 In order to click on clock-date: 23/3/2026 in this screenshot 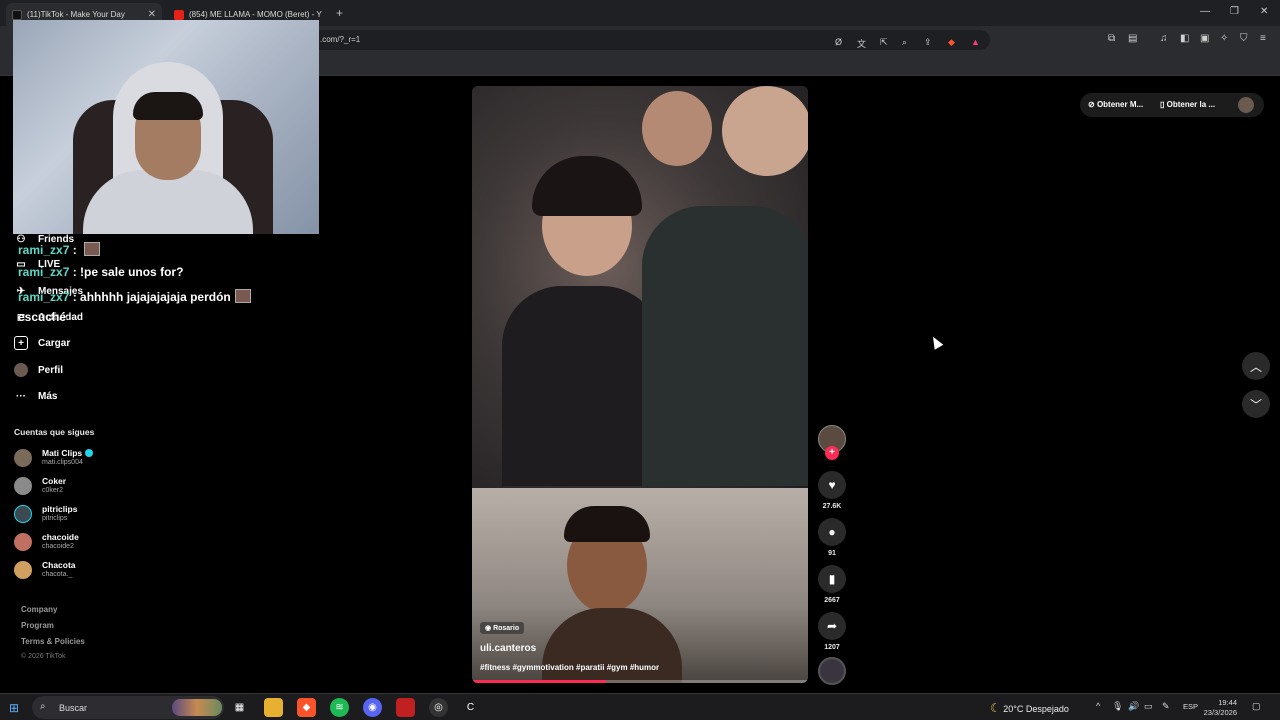, I will do `click(1217, 712)`.